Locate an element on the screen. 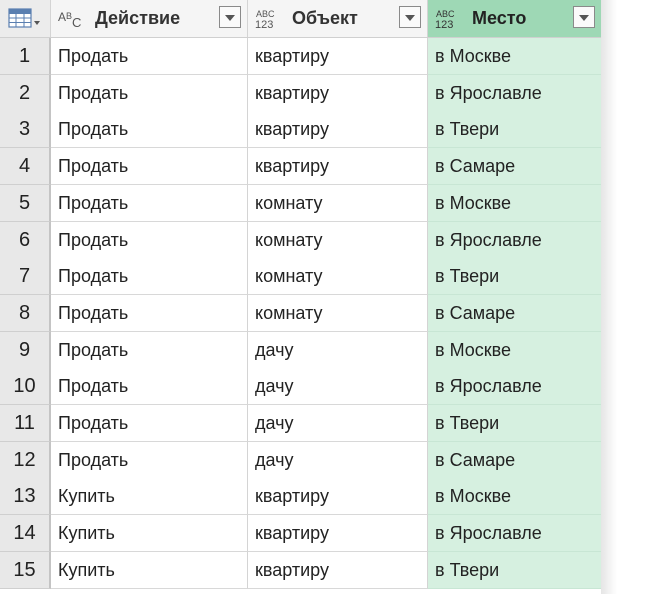  table-row: 6 Продать комнату в Ярославле is located at coordinates (300, 240).